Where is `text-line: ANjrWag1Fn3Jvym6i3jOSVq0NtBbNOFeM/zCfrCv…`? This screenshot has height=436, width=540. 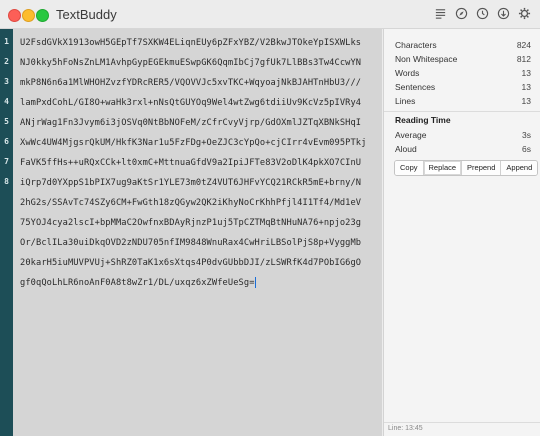
text-line: ANjrWag1Fn3Jvym6i3jOSVq0NtBbNOFeM/zCfrCv… is located at coordinates (191, 123).